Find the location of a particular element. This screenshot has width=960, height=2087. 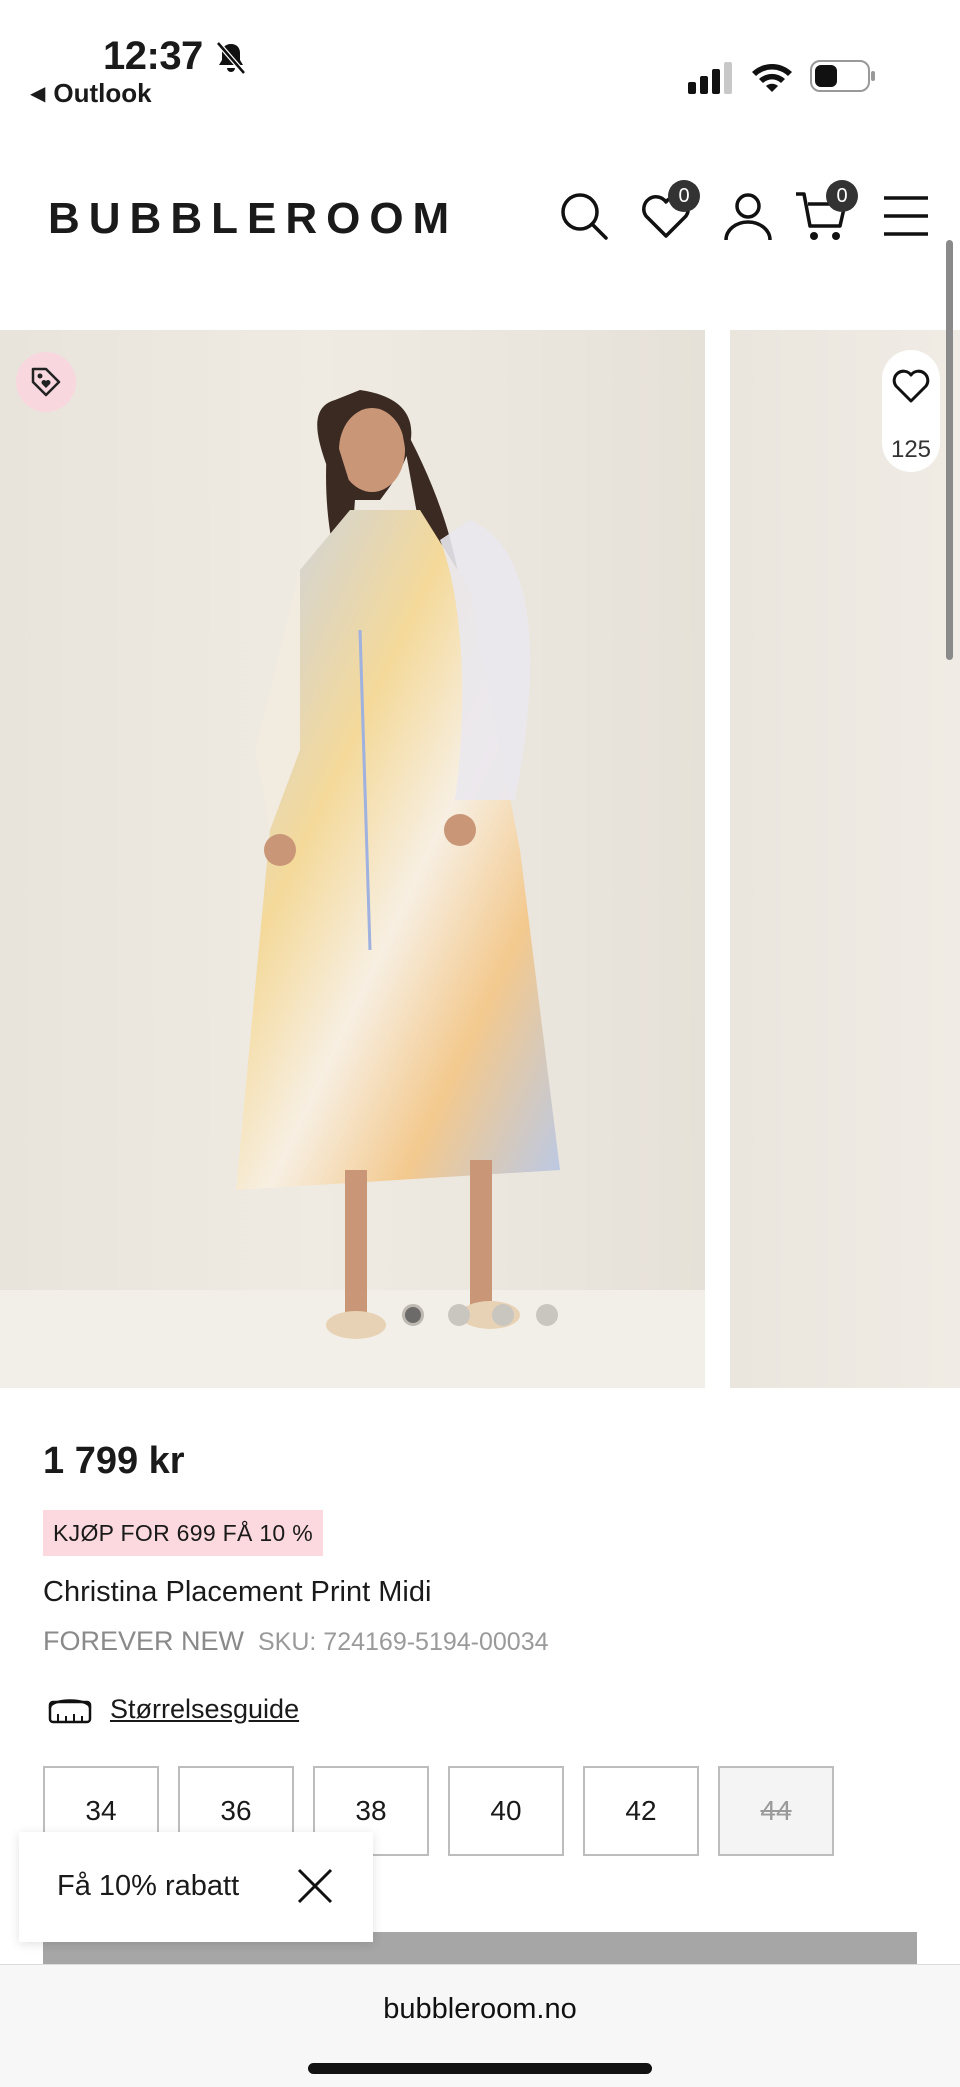

cart-button: 0 is located at coordinates (827, 212).